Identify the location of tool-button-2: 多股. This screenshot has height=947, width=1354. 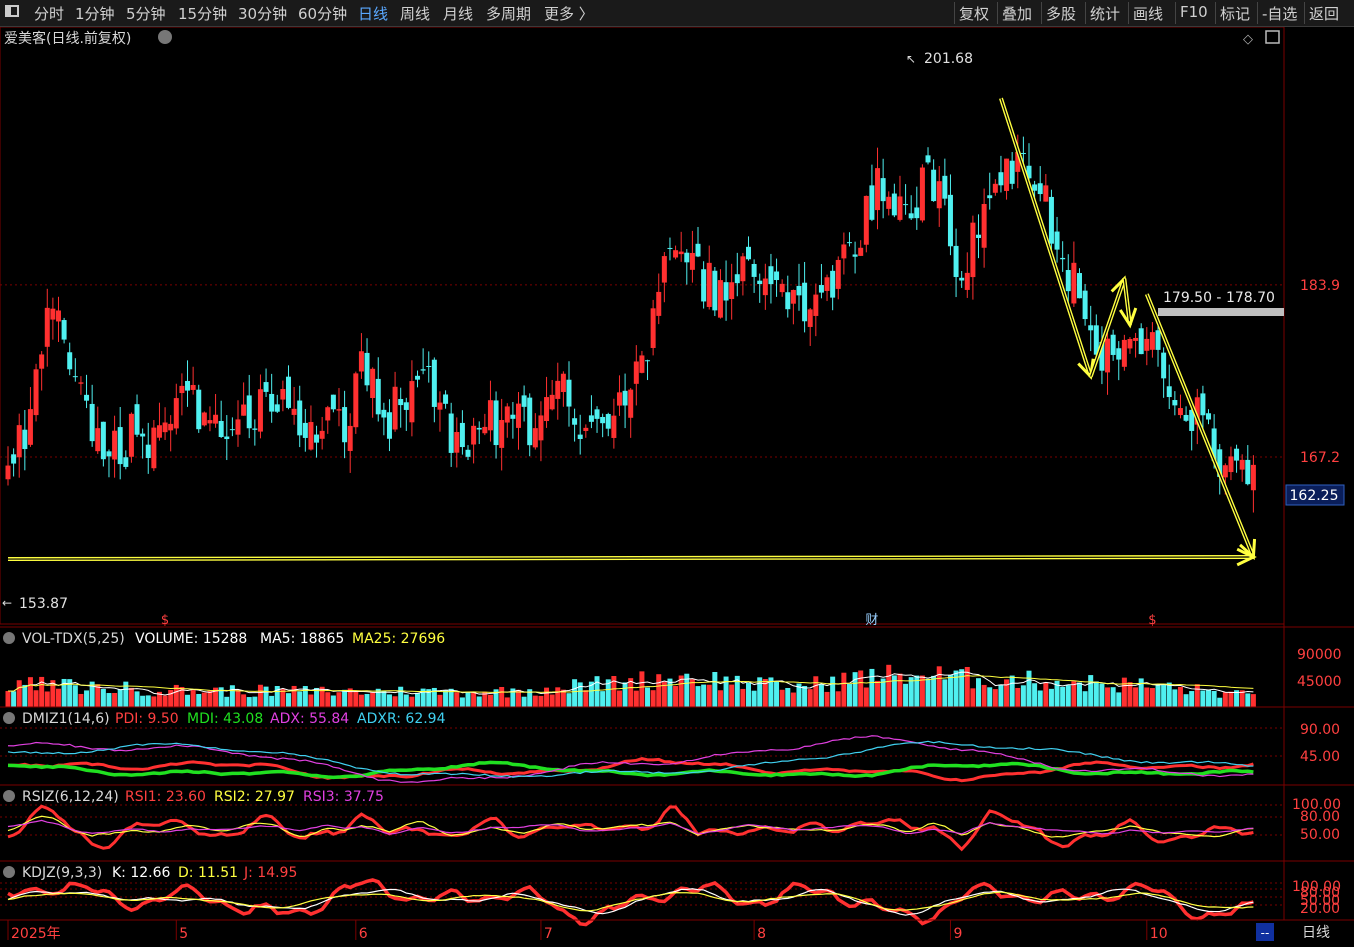
(1061, 13).